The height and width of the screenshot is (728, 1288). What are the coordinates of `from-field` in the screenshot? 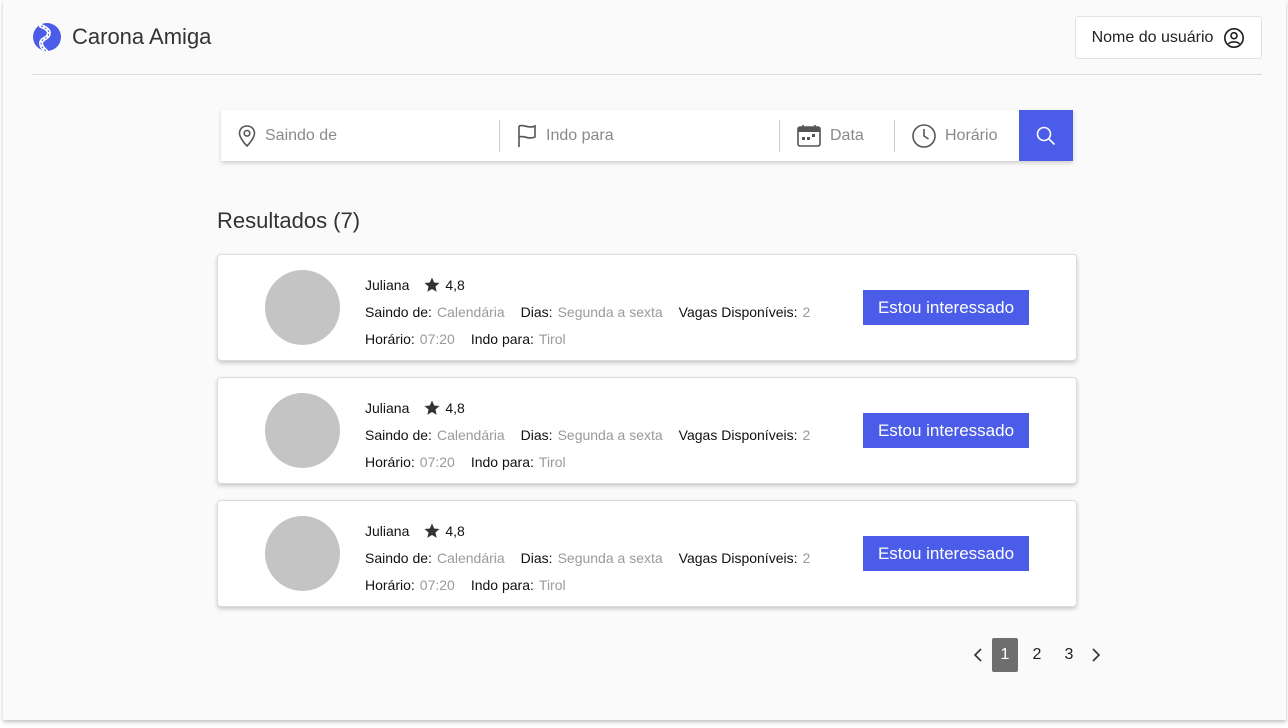 It's located at (360, 135).